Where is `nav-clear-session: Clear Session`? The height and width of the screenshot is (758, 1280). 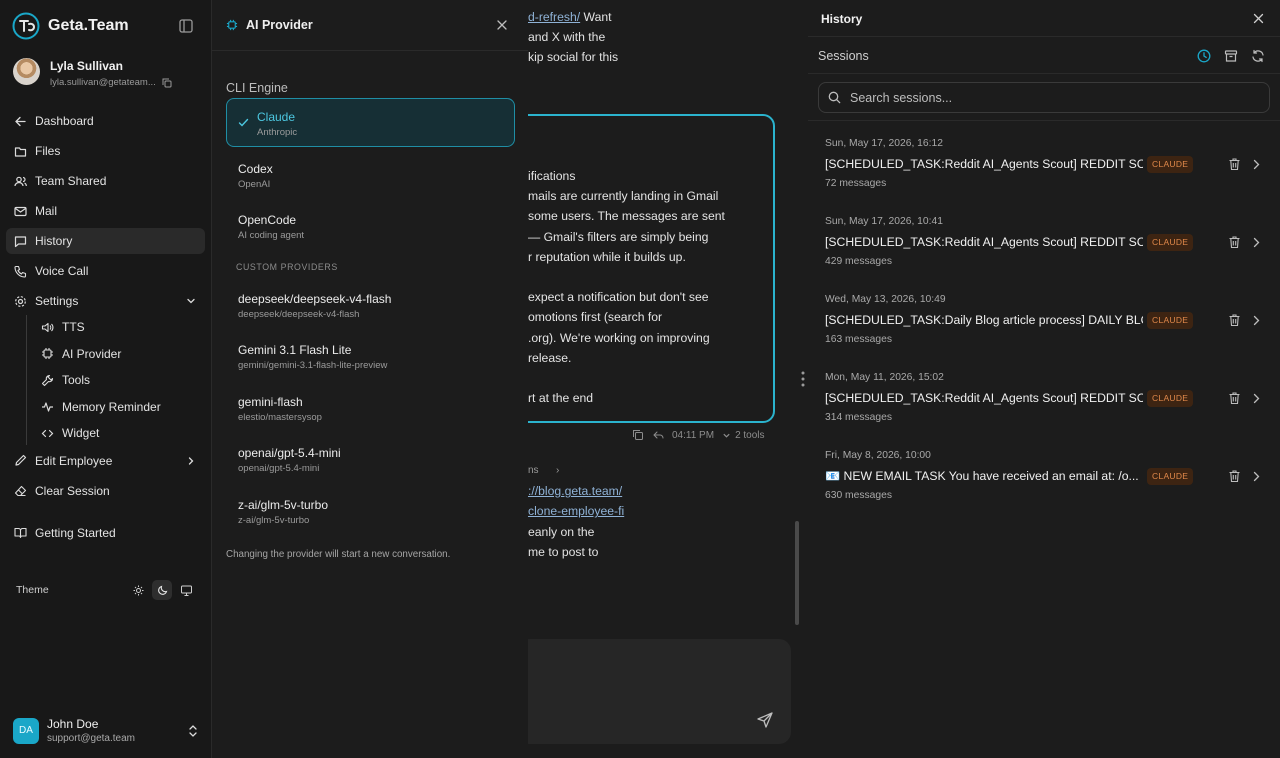
nav-clear-session: Clear Session is located at coordinates (105, 491).